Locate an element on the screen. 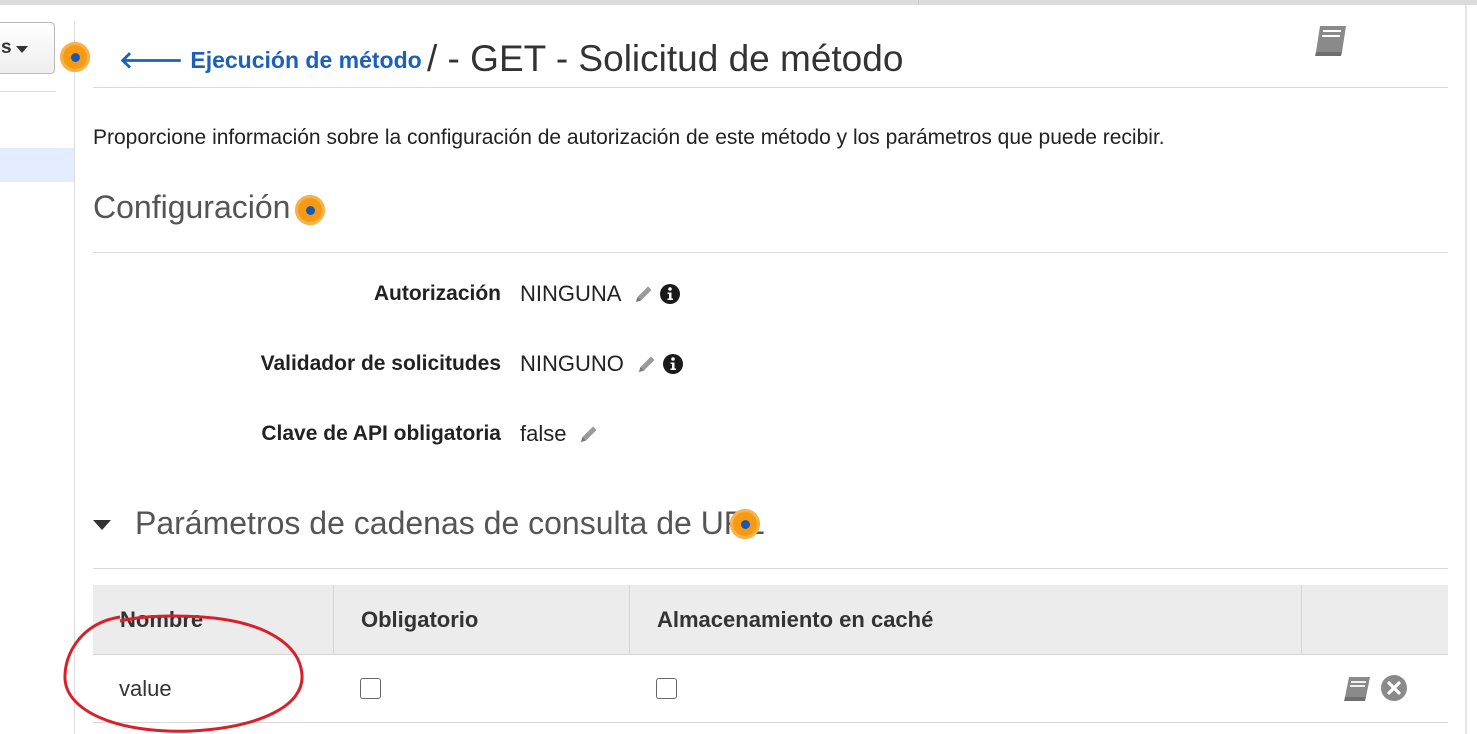 The image size is (1477, 734). request-validator-label: Validador de solicitudes is located at coordinates (380, 363).